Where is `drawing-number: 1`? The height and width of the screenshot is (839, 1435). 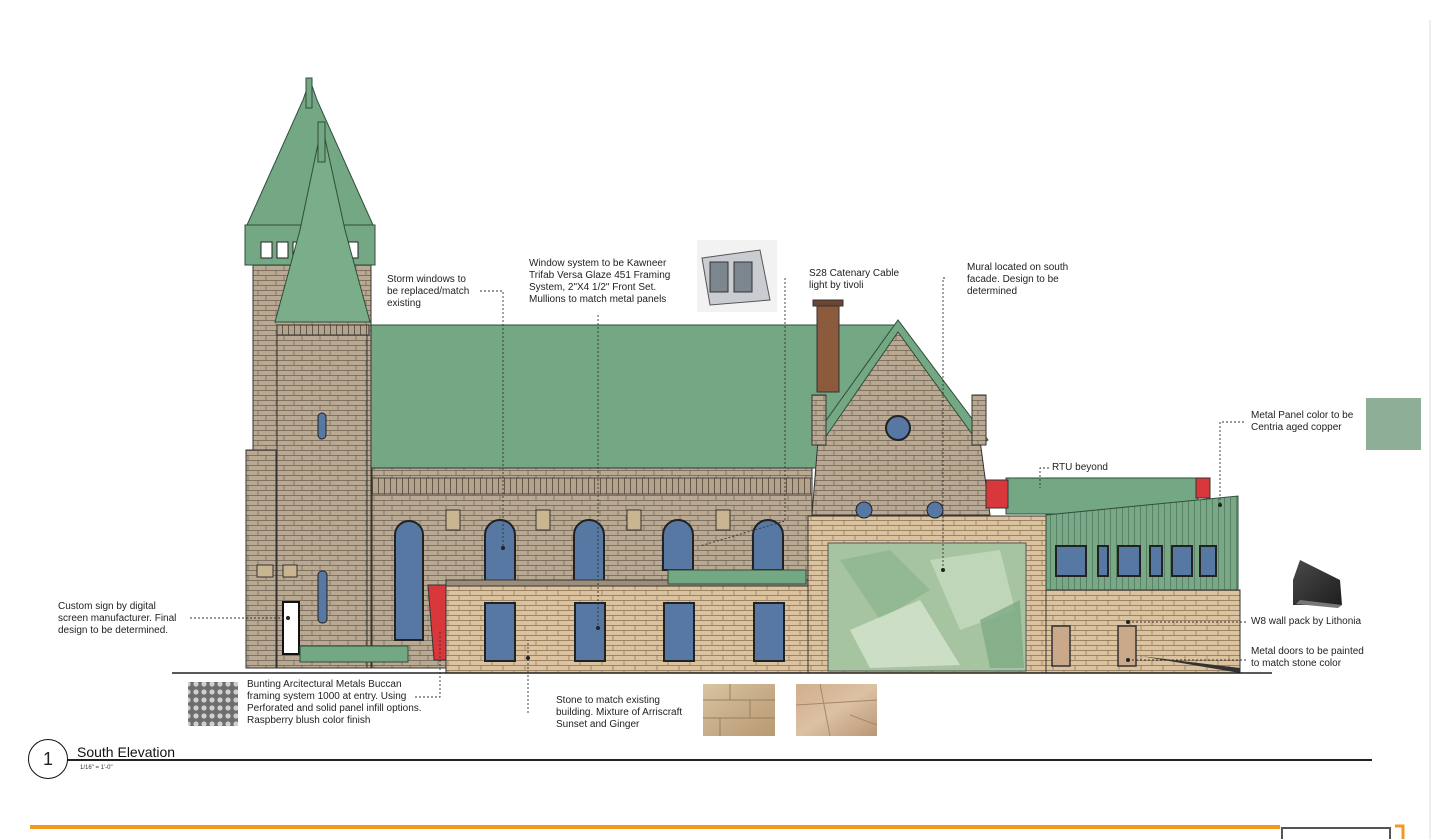 drawing-number: 1 is located at coordinates (48, 759).